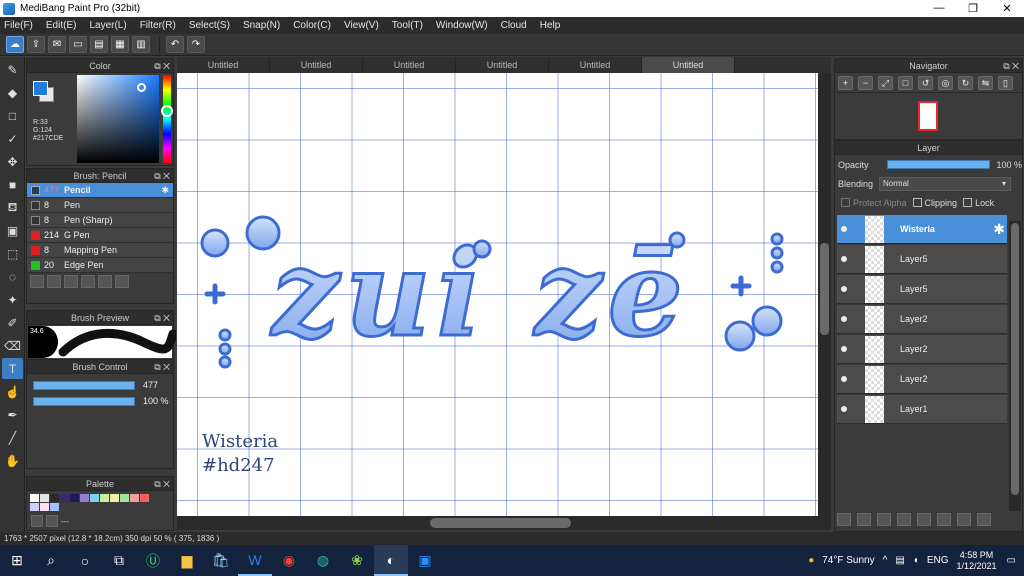 The height and width of the screenshot is (576, 1024). Describe the element at coordinates (938, 560) in the screenshot. I see `language-indicator: ENG` at that location.